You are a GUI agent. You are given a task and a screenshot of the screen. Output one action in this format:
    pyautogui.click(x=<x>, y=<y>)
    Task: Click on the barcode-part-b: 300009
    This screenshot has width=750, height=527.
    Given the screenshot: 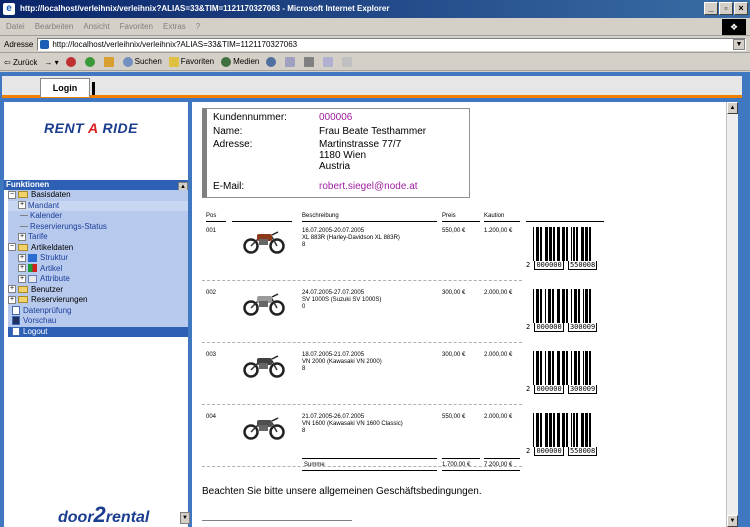 What is the action you would take?
    pyautogui.click(x=582, y=327)
    